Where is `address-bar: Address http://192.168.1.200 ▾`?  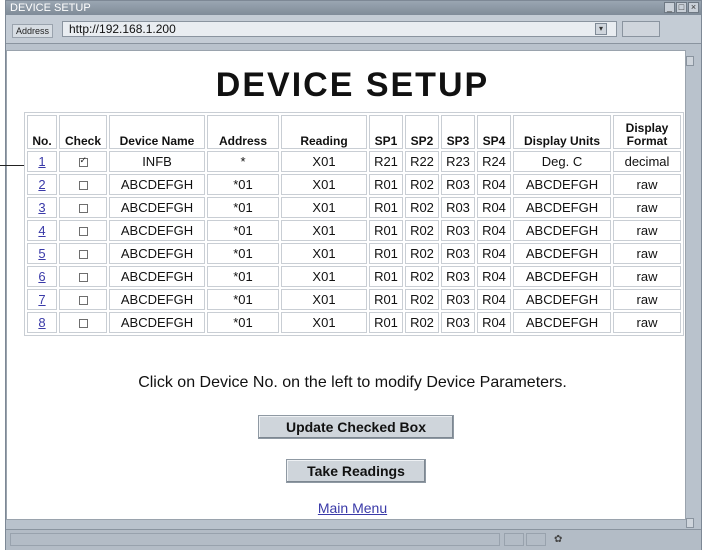
address-bar: Address http://192.168.1.200 ▾ is located at coordinates (353, 29).